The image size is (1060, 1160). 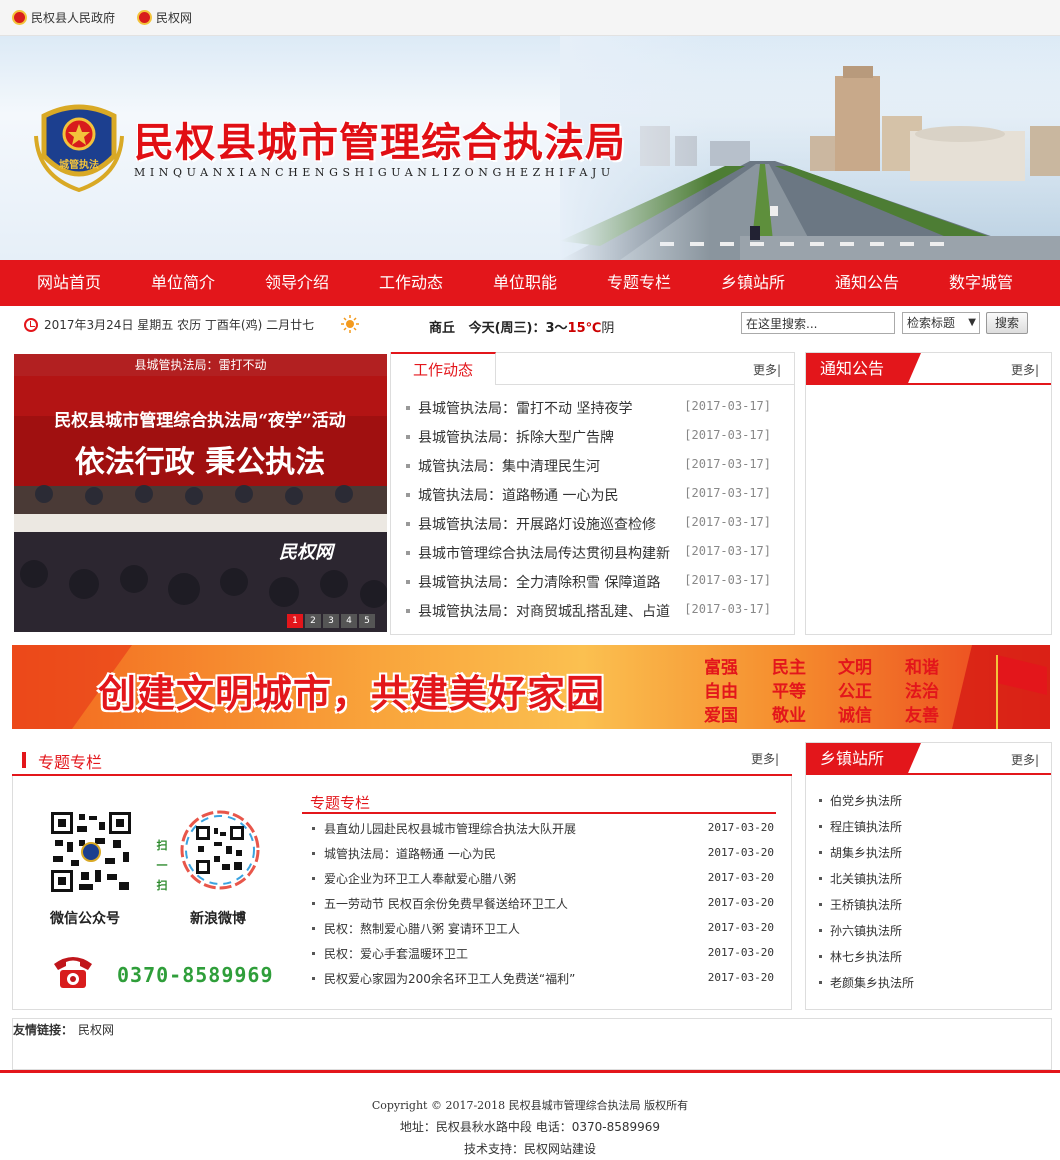 I want to click on search-type-select: 检索标题 ▼, so click(x=941, y=323).